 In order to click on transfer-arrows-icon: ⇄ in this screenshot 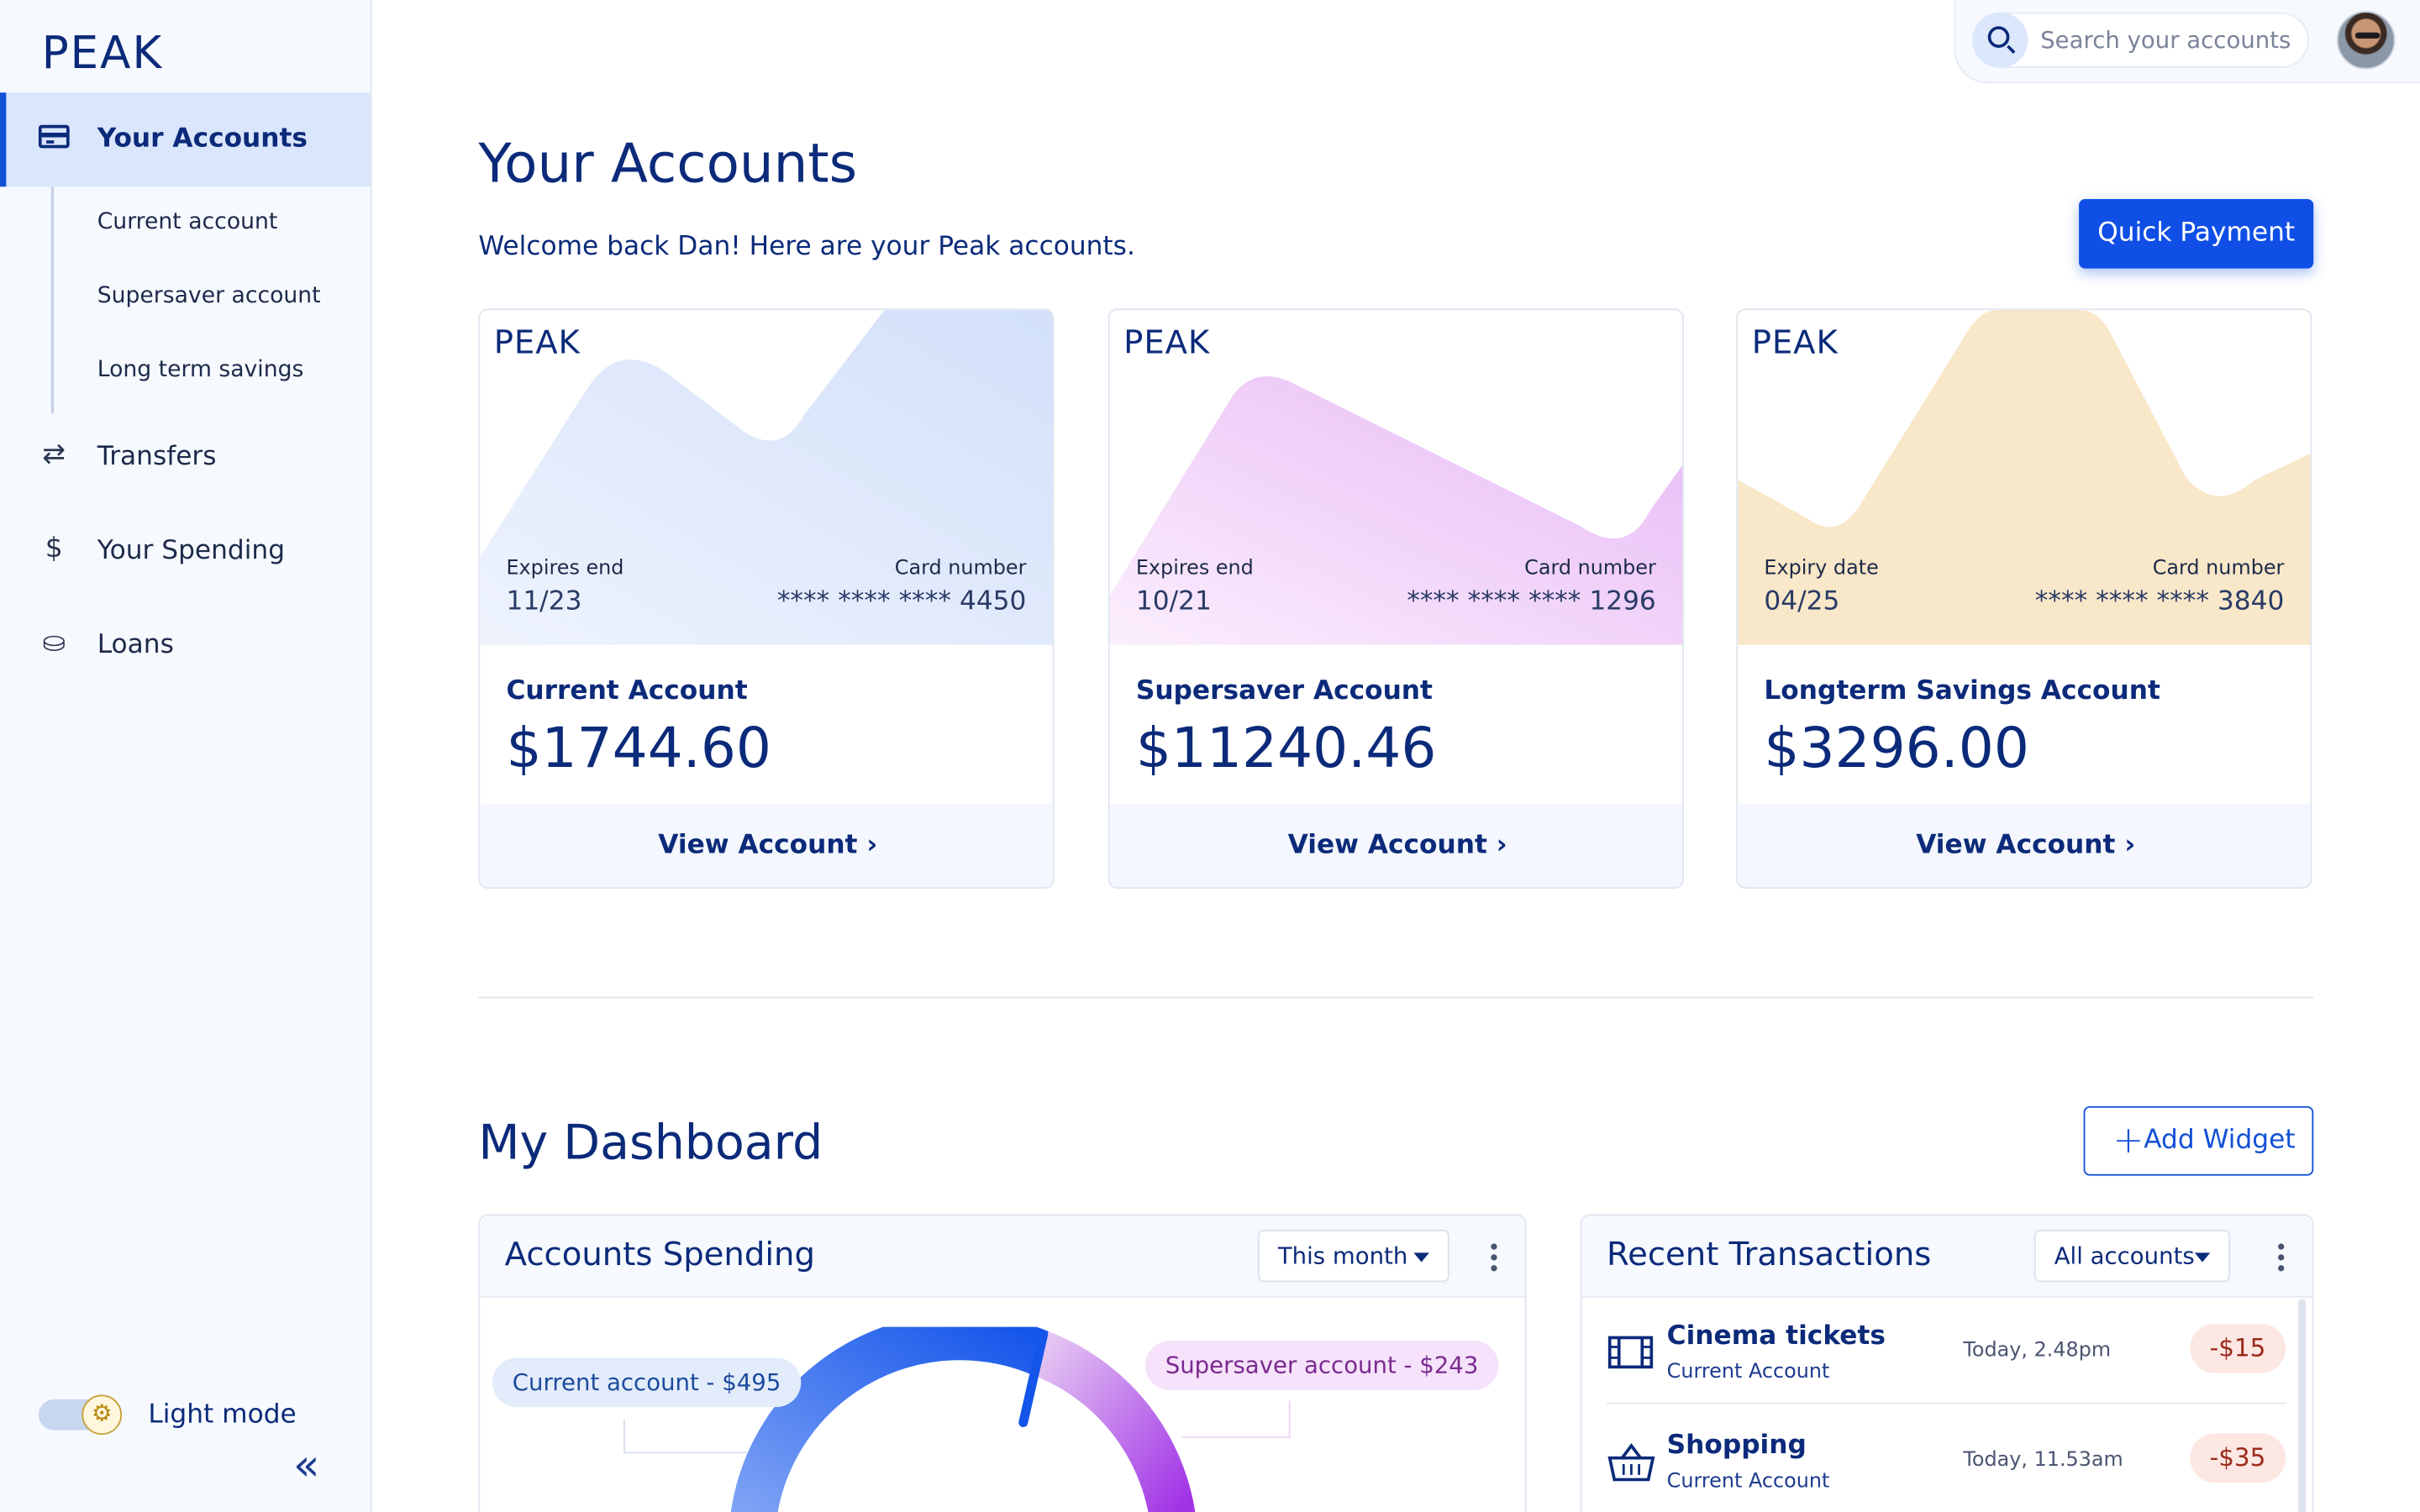, I will do `click(54, 454)`.